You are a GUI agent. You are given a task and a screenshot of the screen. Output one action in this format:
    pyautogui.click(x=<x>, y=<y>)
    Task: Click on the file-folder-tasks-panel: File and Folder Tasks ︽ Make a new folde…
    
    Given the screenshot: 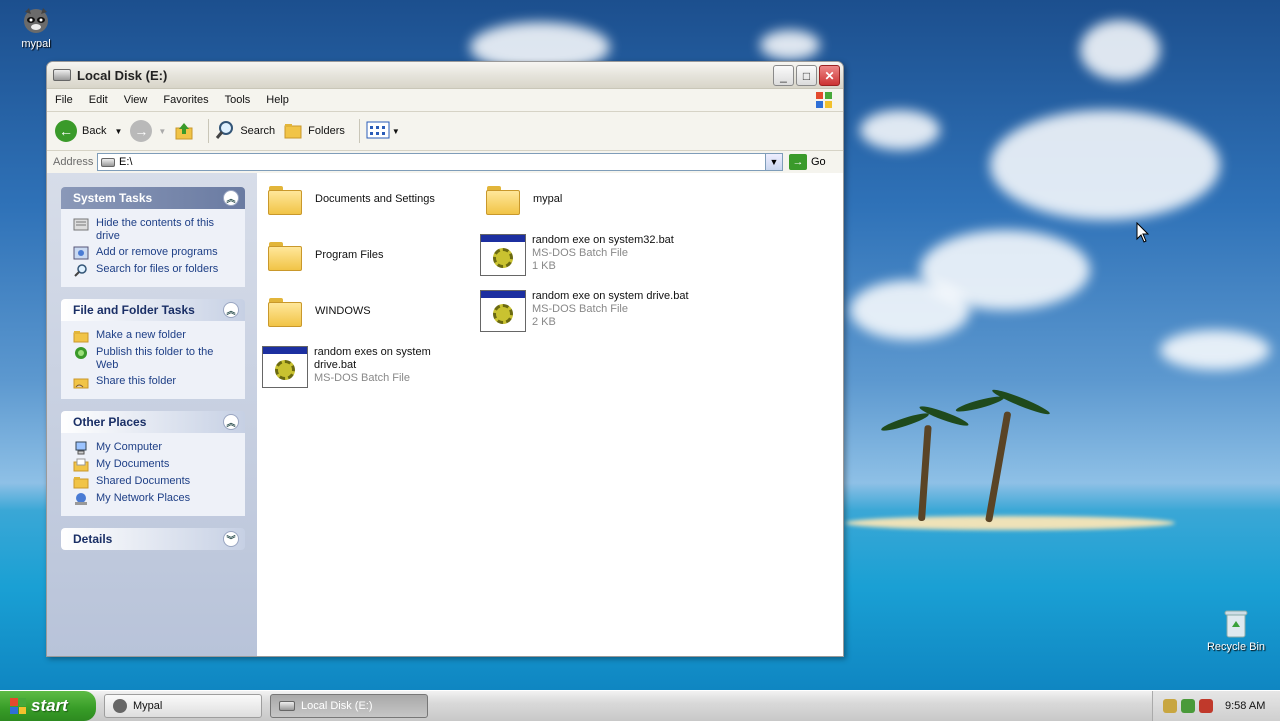 What is the action you would take?
    pyautogui.click(x=153, y=349)
    